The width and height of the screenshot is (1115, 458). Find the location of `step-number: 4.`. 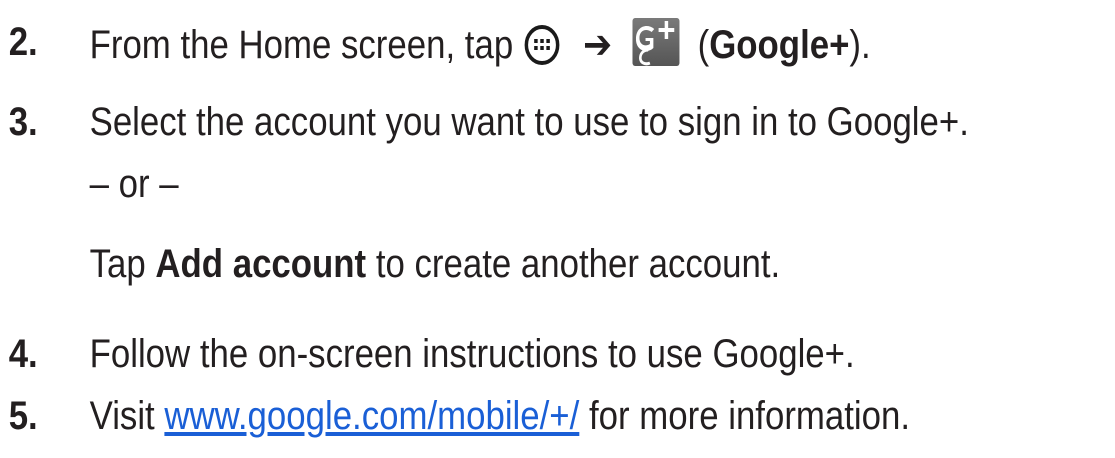

step-number: 4. is located at coordinates (23, 354).